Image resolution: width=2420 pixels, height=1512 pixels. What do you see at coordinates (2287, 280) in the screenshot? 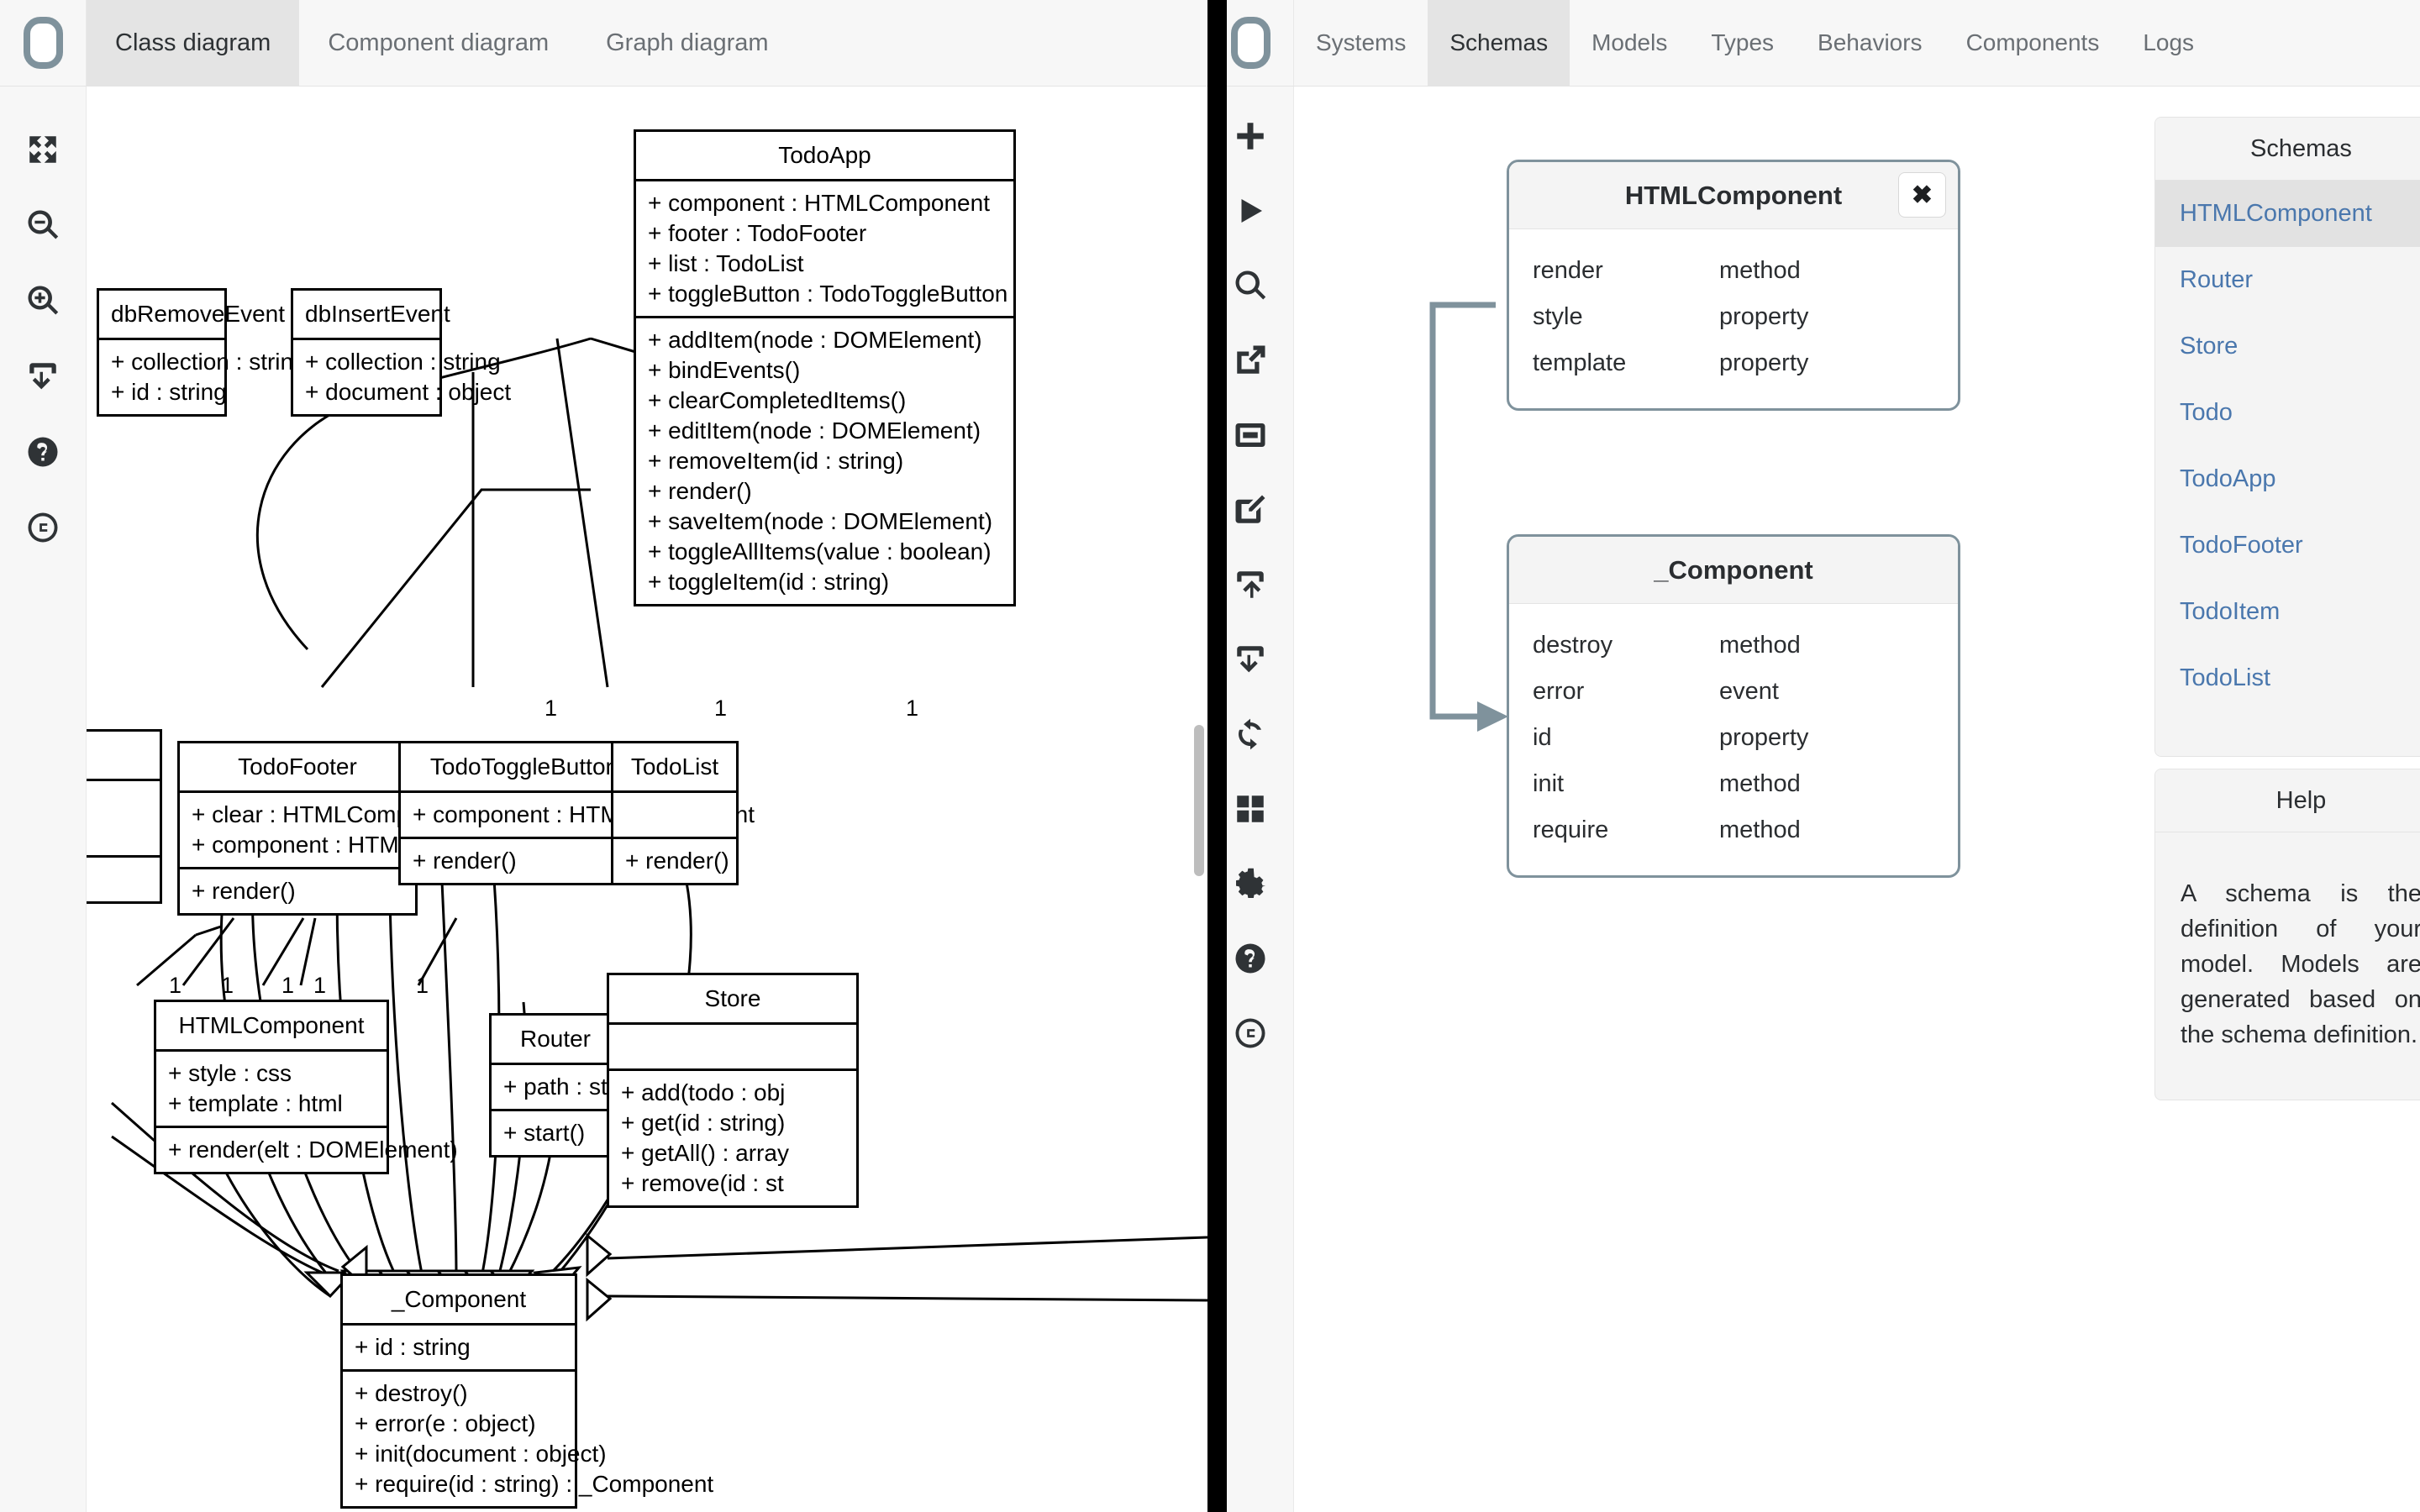
I see `schema-list-item-router: Router` at bounding box center [2287, 280].